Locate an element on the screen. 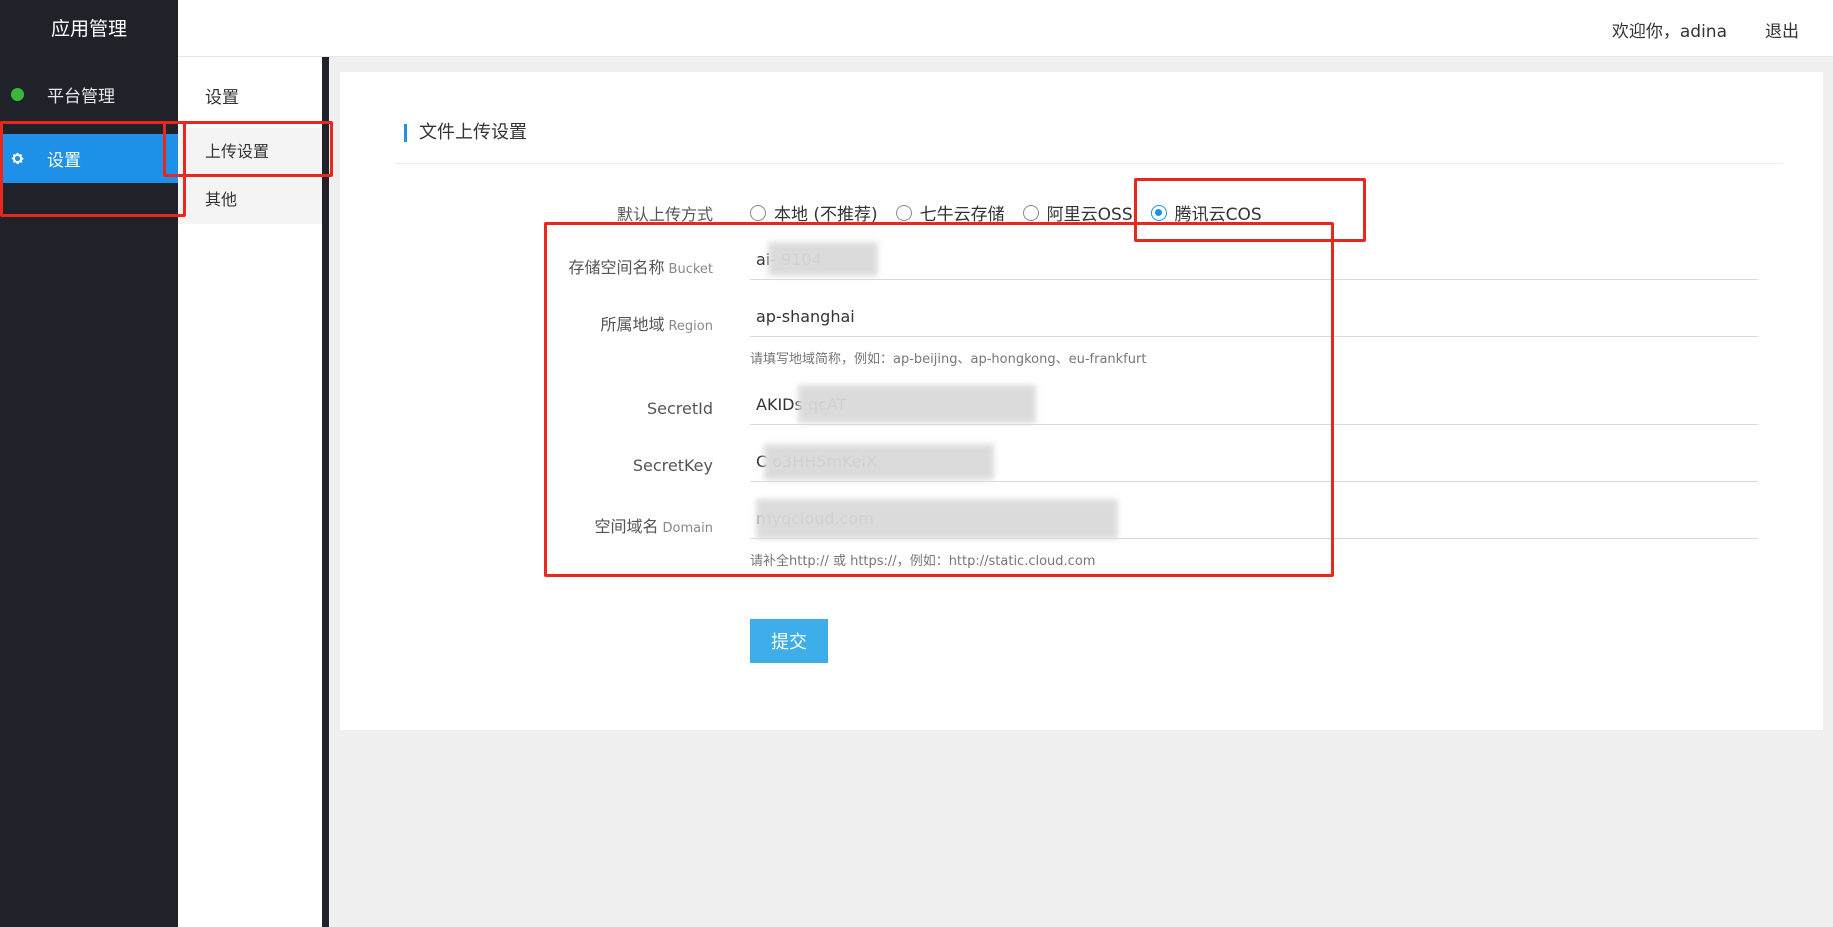 This screenshot has width=1833, height=927. logout-link: 退出 is located at coordinates (1782, 29).